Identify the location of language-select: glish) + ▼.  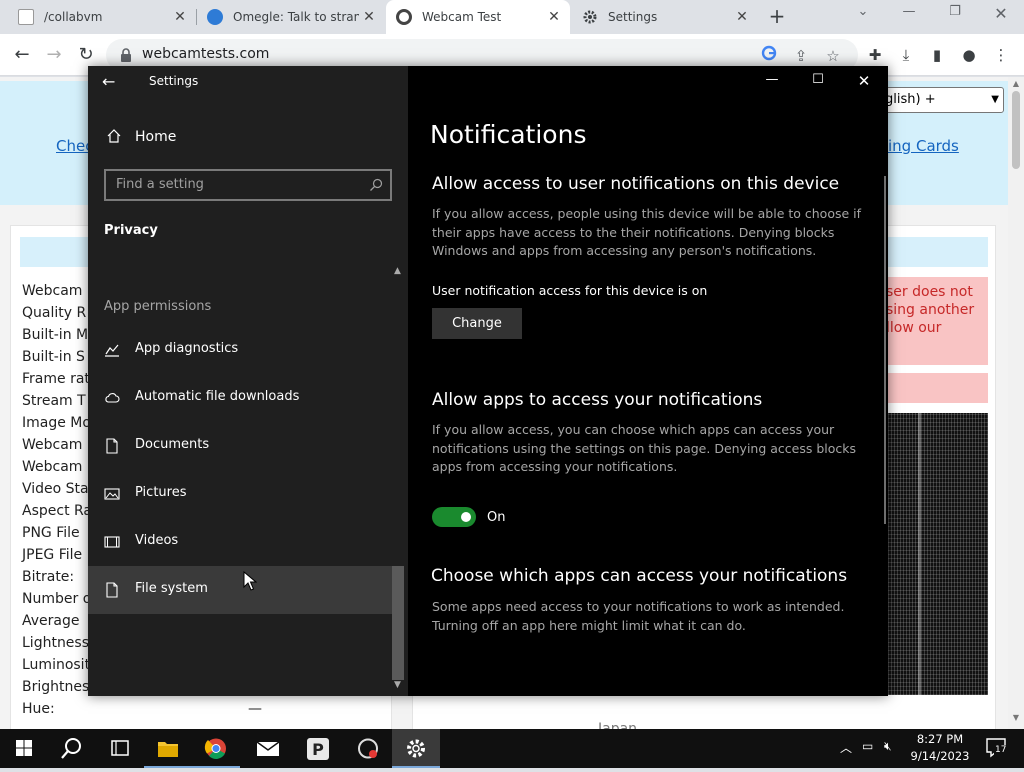
(942, 100).